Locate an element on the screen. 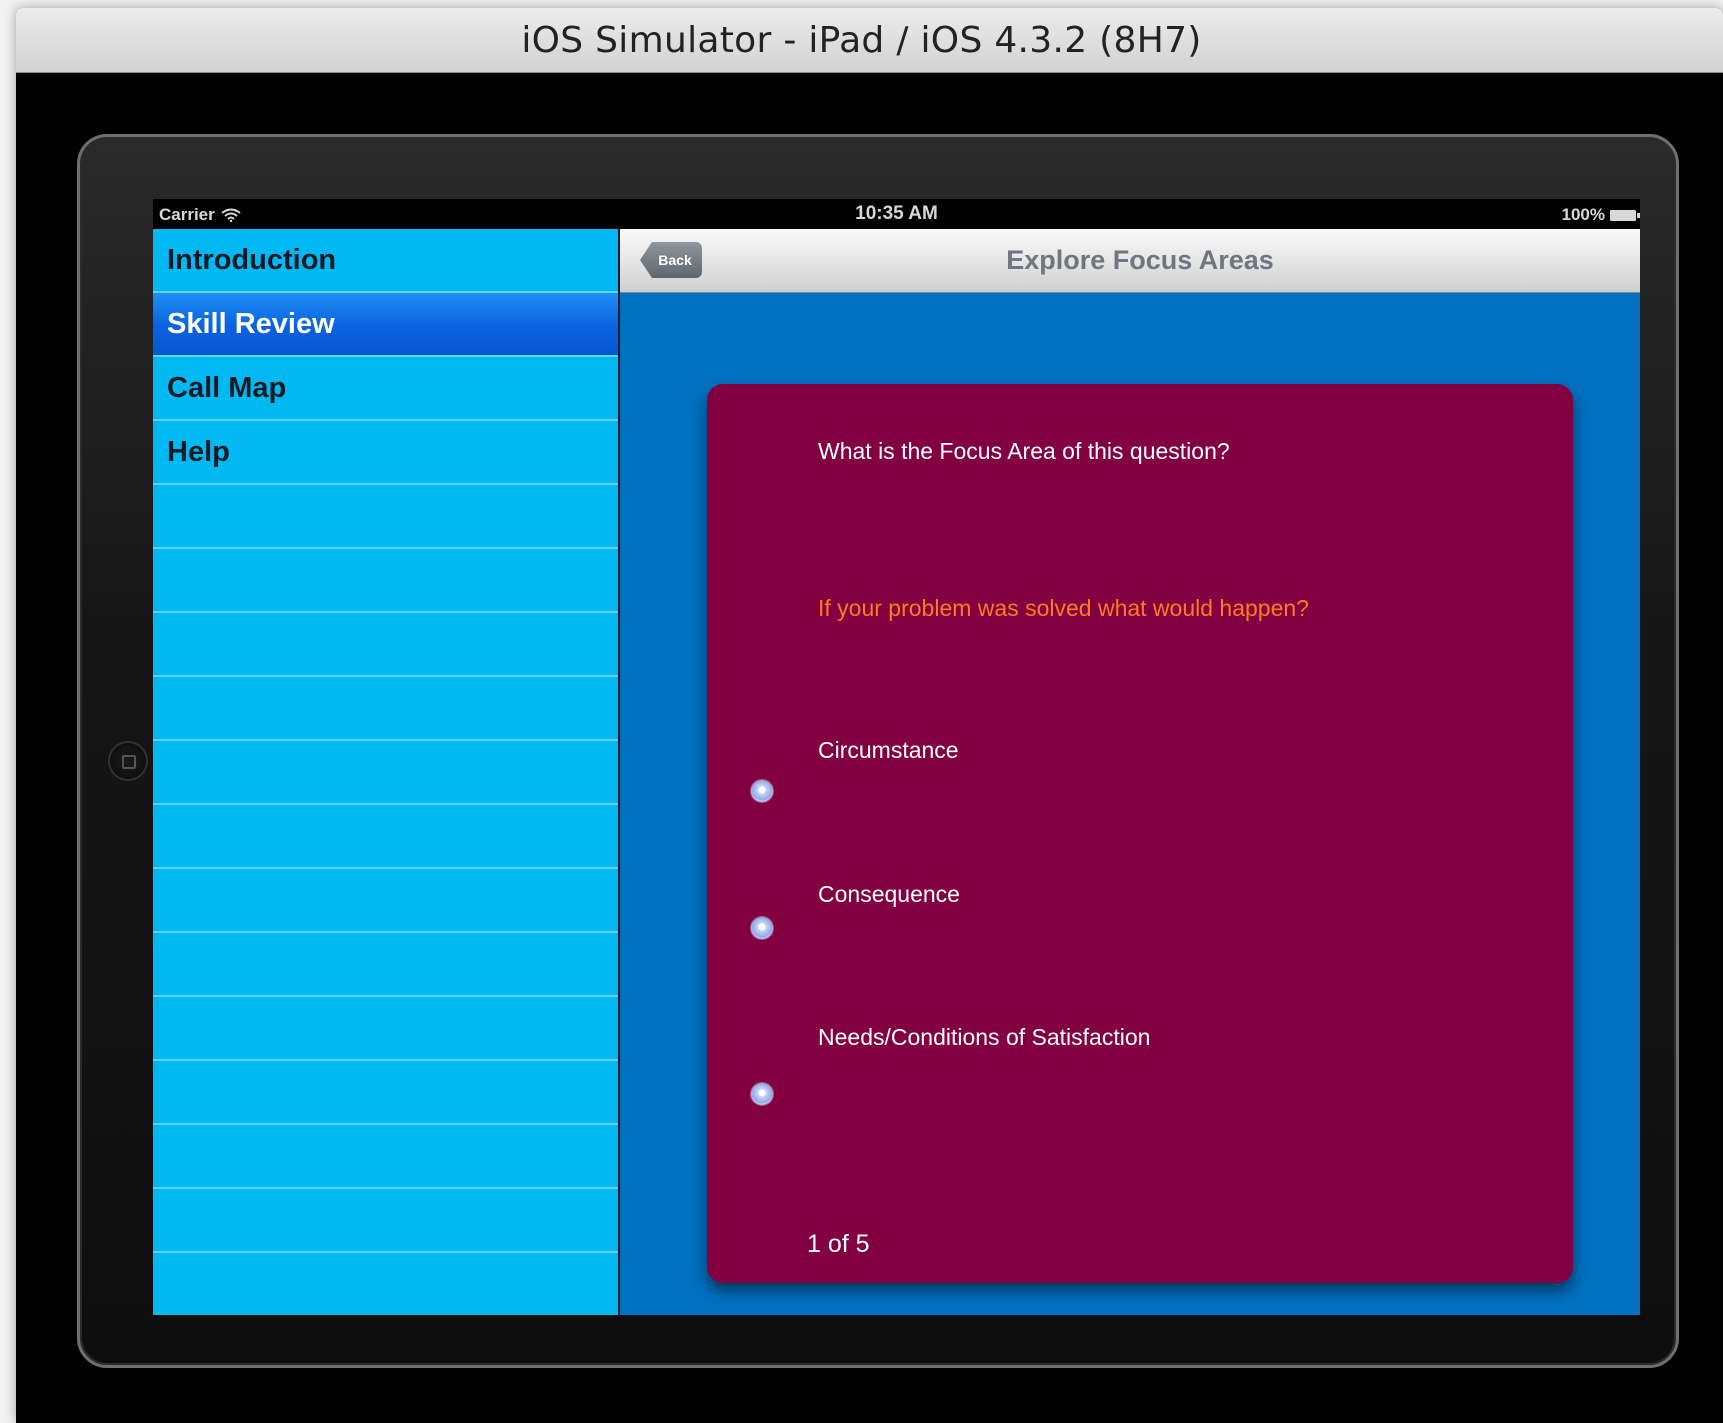 This screenshot has width=1723, height=1423. sidebar-item-help: Help is located at coordinates (385, 453).